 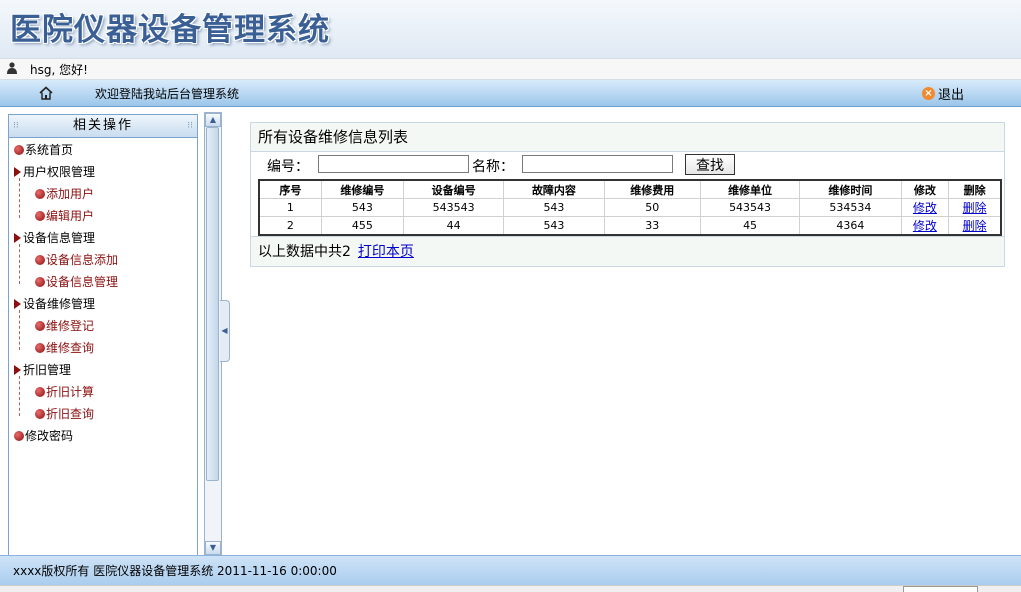 I want to click on scroll-down-button: ▼, so click(x=213, y=548).